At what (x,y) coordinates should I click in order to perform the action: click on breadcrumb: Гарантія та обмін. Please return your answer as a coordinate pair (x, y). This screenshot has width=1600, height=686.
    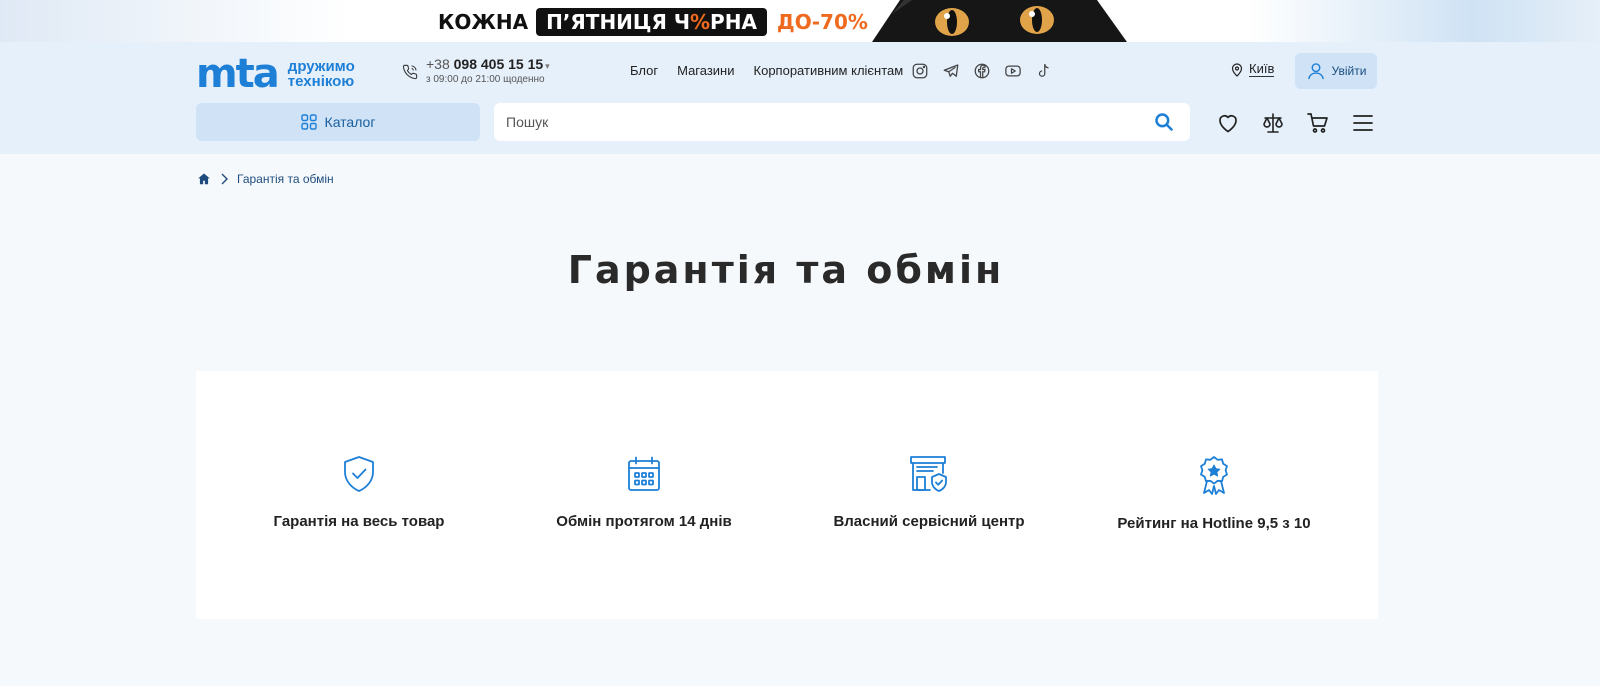
    Looking at the image, I should click on (265, 179).